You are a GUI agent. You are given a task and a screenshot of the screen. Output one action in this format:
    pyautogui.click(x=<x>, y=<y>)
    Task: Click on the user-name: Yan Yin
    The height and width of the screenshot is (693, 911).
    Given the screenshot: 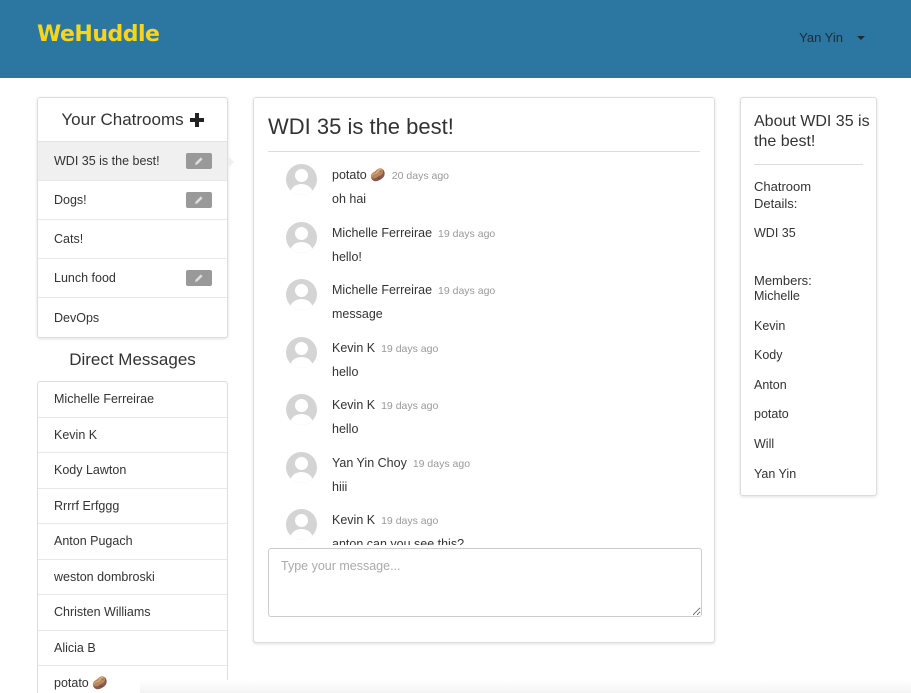 What is the action you would take?
    pyautogui.click(x=821, y=37)
    